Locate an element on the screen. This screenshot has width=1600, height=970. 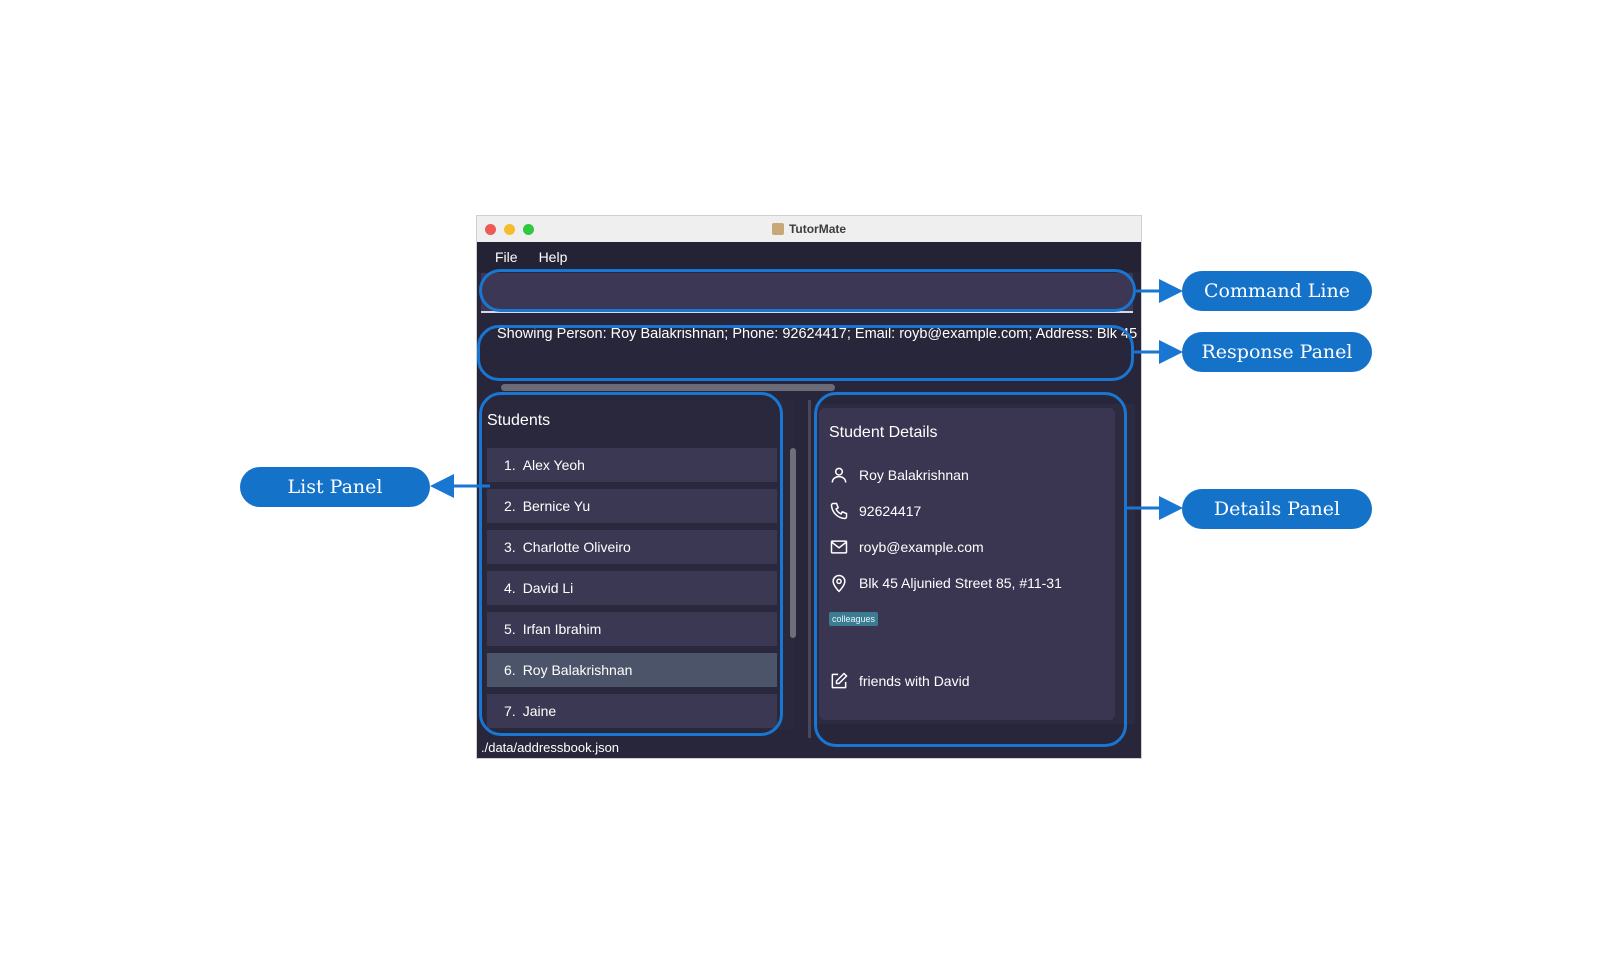
response-panel-callout: Response Panel is located at coordinates (1277, 352).